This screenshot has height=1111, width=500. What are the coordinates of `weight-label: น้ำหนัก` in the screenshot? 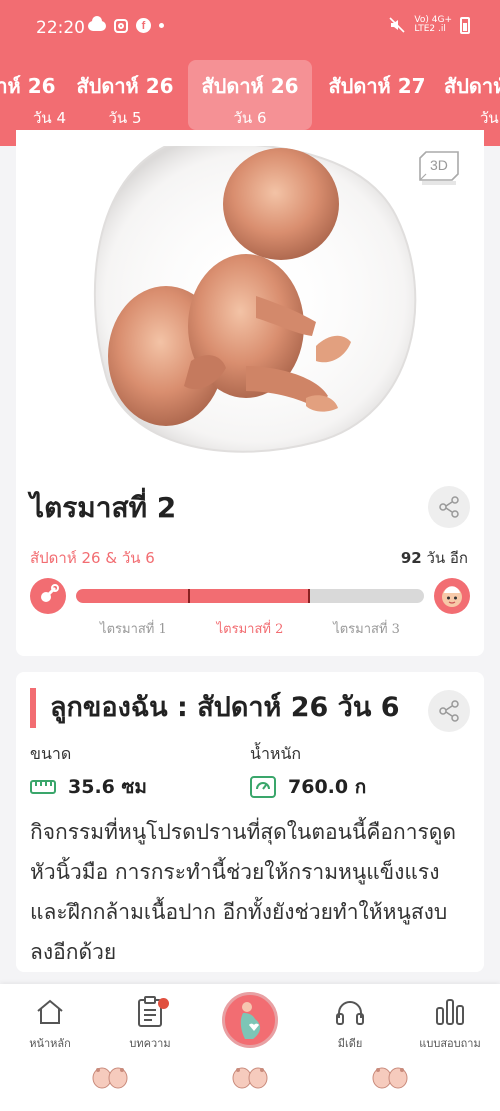 It's located at (276, 753).